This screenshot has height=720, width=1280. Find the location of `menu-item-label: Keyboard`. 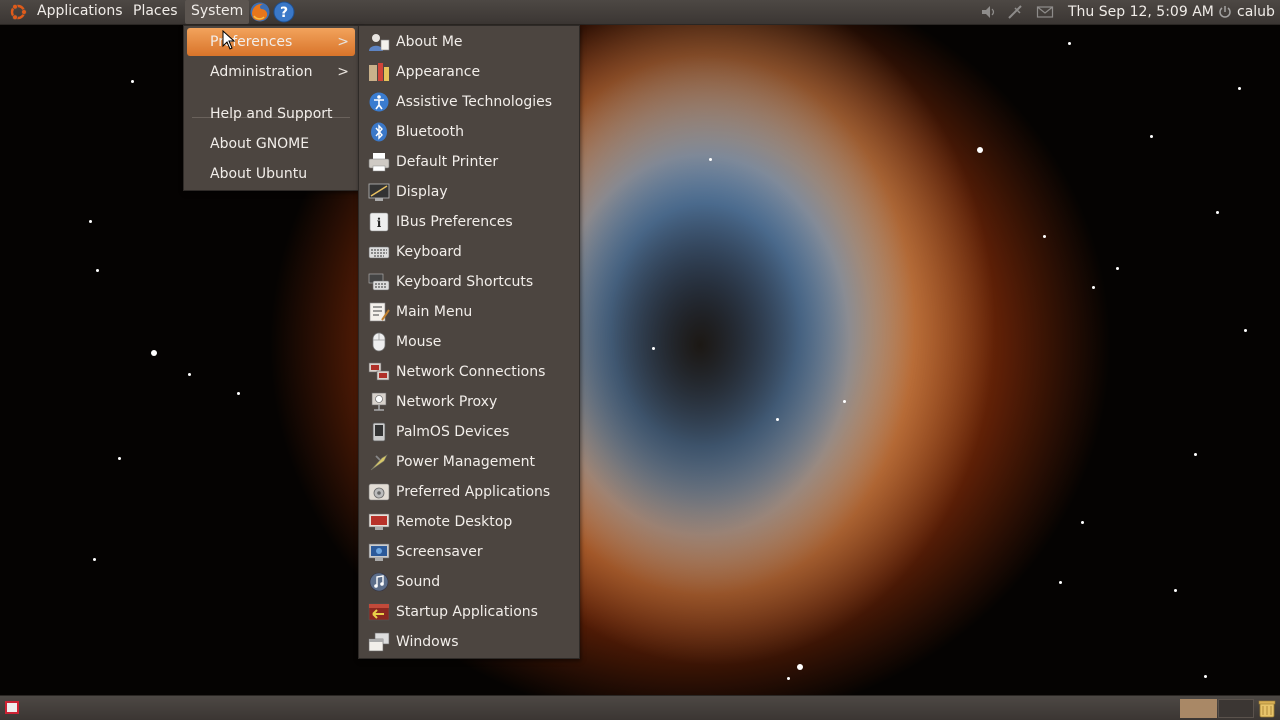

menu-item-label: Keyboard is located at coordinates (429, 252).